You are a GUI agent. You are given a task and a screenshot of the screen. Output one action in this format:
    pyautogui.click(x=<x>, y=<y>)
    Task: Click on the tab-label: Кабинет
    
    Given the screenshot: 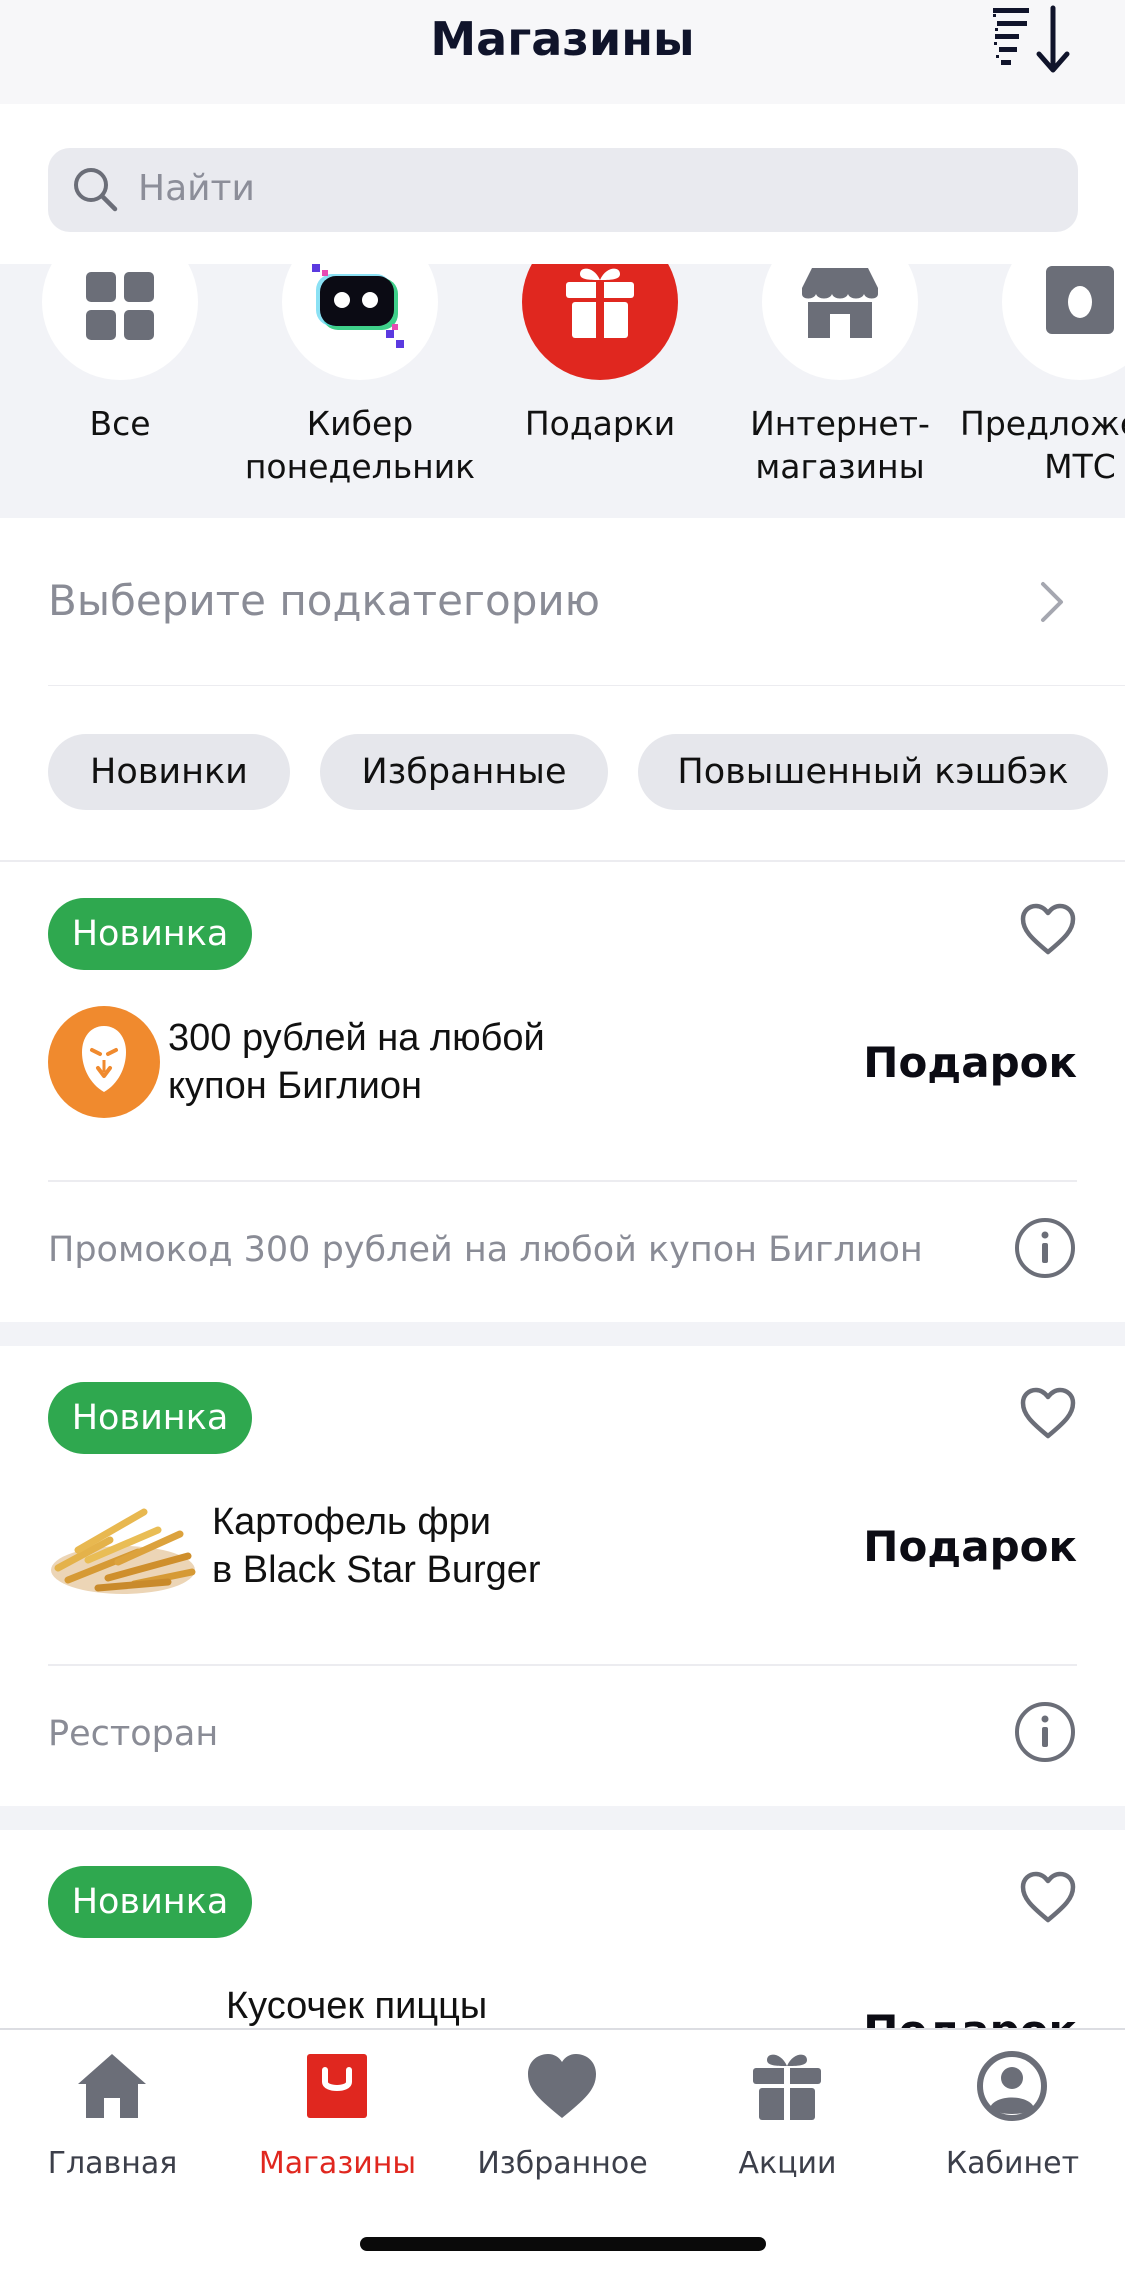 What is the action you would take?
    pyautogui.click(x=1012, y=2163)
    